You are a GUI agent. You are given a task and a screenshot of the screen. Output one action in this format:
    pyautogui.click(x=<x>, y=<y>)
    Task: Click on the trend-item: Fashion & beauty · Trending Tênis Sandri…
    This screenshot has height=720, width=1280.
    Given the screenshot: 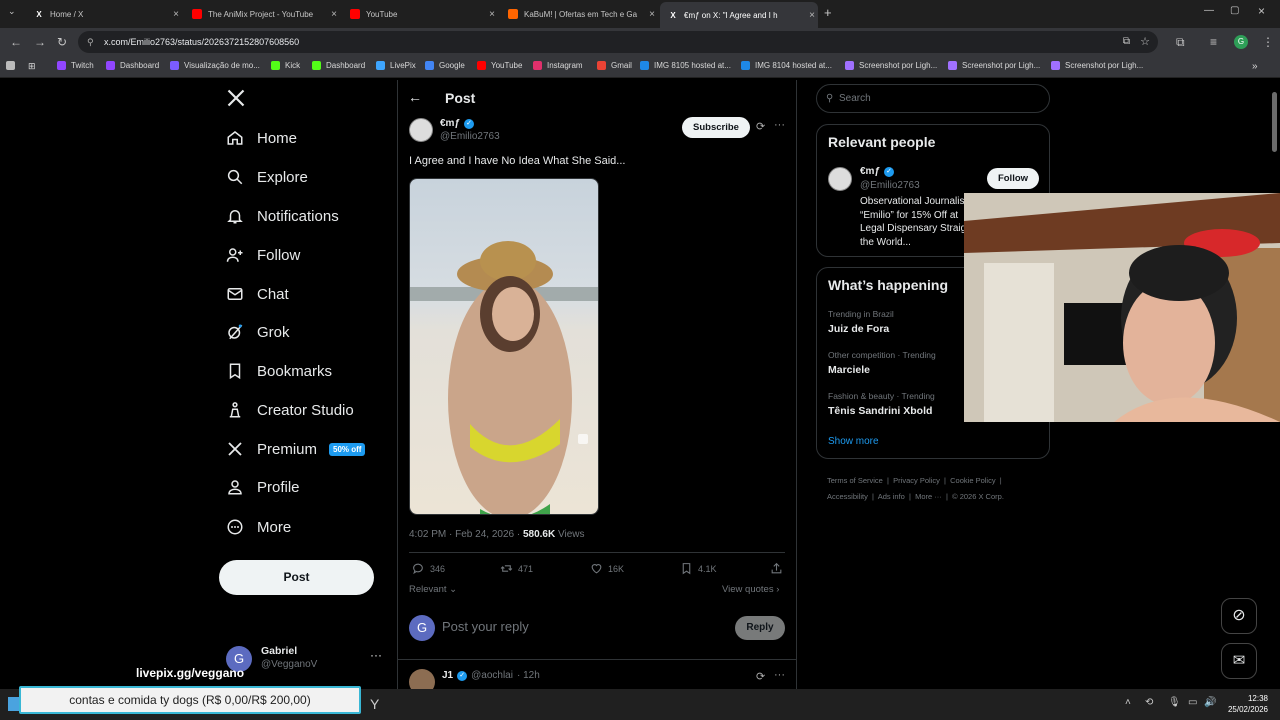 What is the action you would take?
    pyautogui.click(x=881, y=404)
    